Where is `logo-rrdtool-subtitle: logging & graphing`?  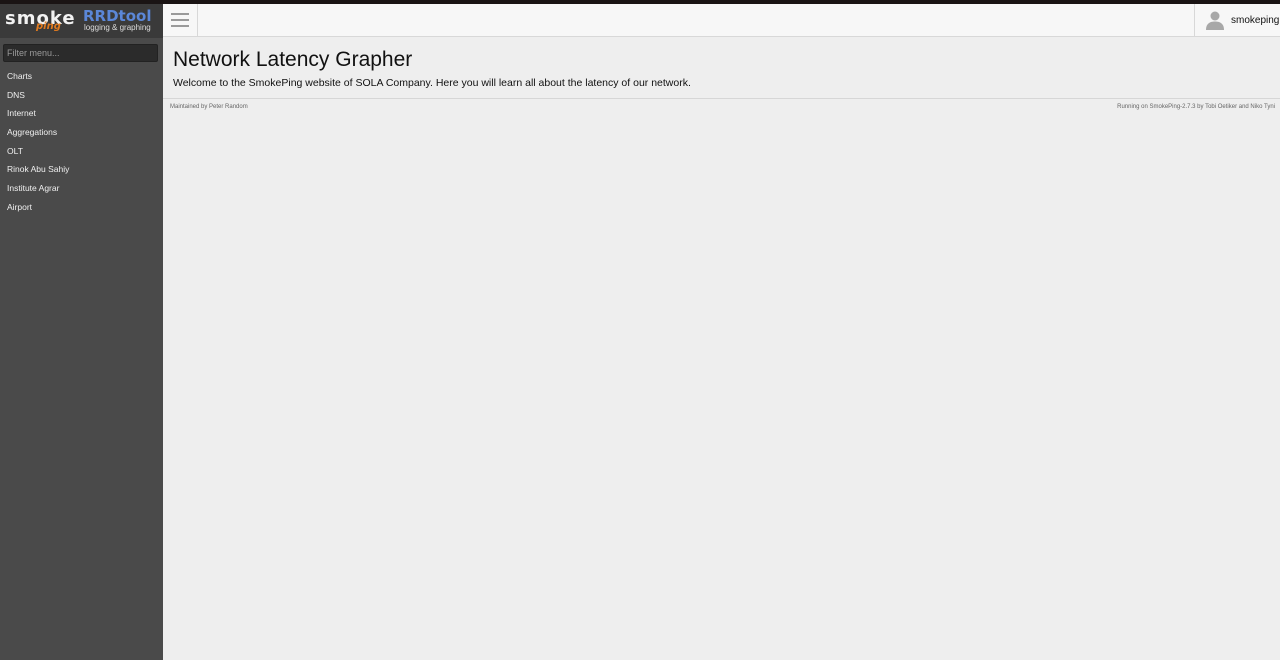 logo-rrdtool-subtitle: logging & graphing is located at coordinates (117, 27).